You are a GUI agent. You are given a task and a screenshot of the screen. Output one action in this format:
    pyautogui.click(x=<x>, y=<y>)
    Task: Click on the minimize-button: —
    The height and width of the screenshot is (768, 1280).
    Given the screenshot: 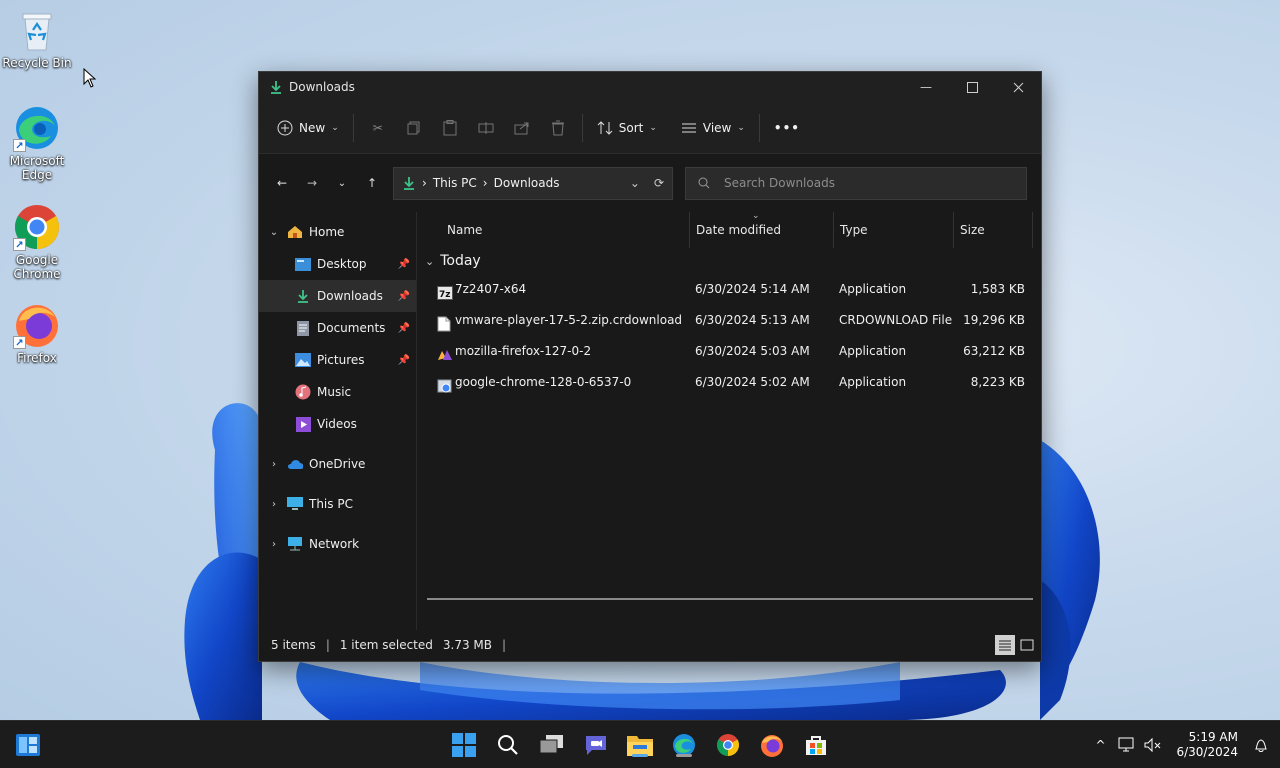 What is the action you would take?
    pyautogui.click(x=926, y=87)
    